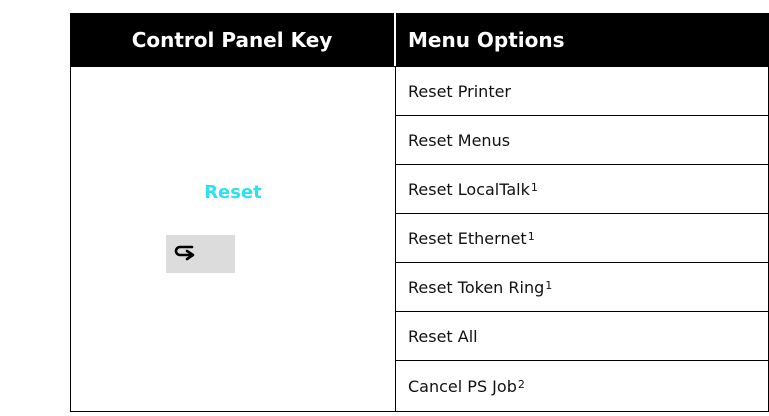 This screenshot has height=416, width=769. Describe the element at coordinates (443, 336) in the screenshot. I see `menu-item-label: Reset All` at that location.